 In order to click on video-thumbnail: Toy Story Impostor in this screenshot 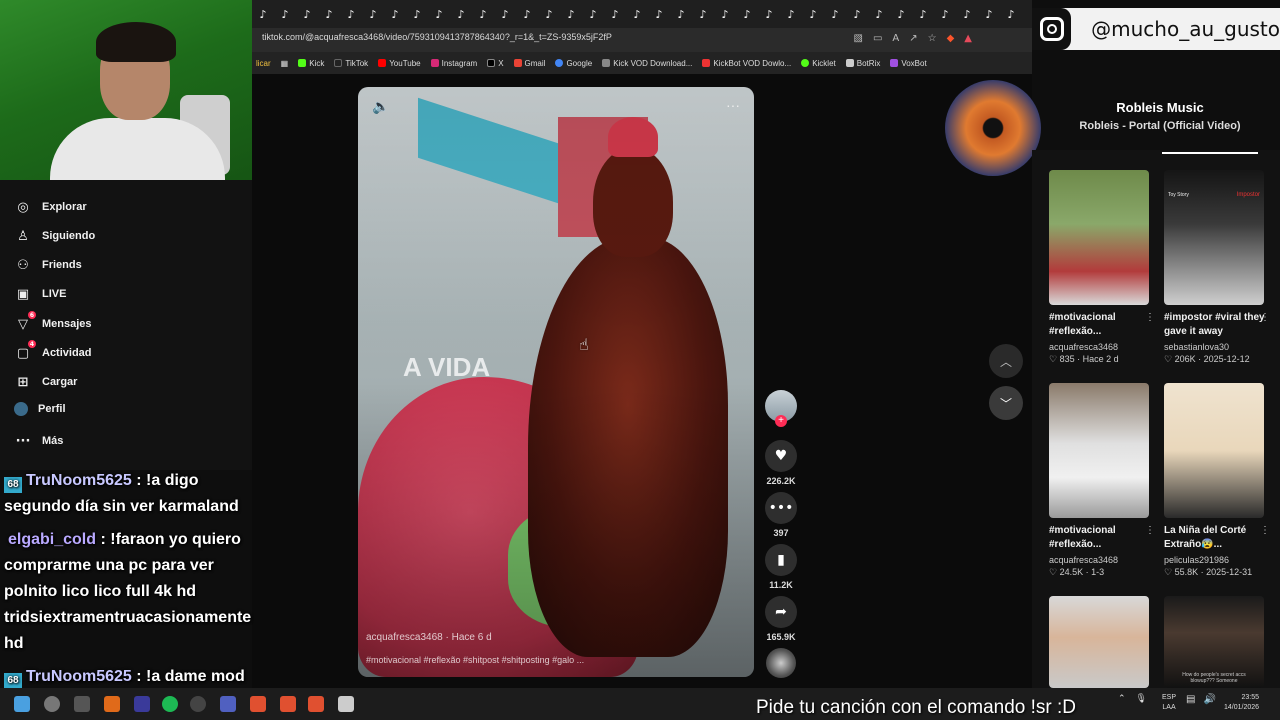, I will do `click(1214, 237)`.